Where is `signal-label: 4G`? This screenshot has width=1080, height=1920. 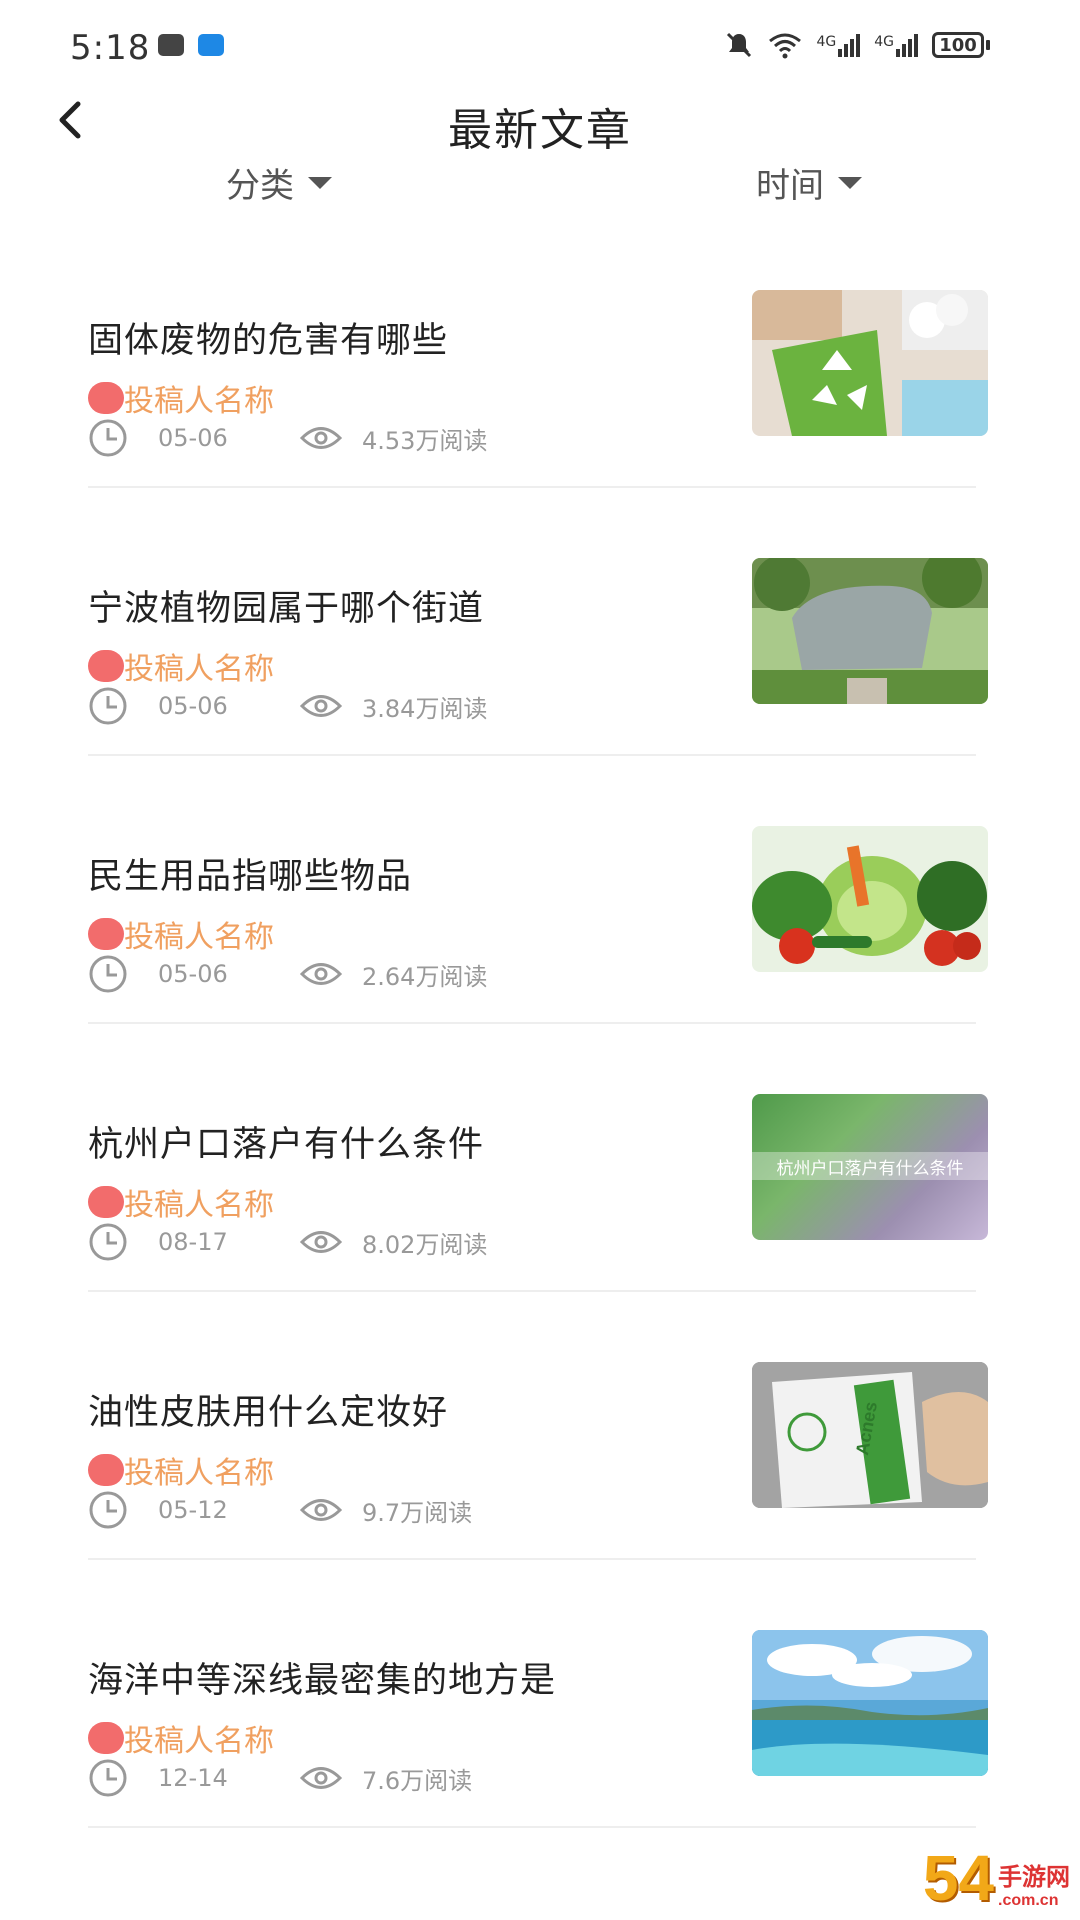
signal-label: 4G is located at coordinates (826, 41).